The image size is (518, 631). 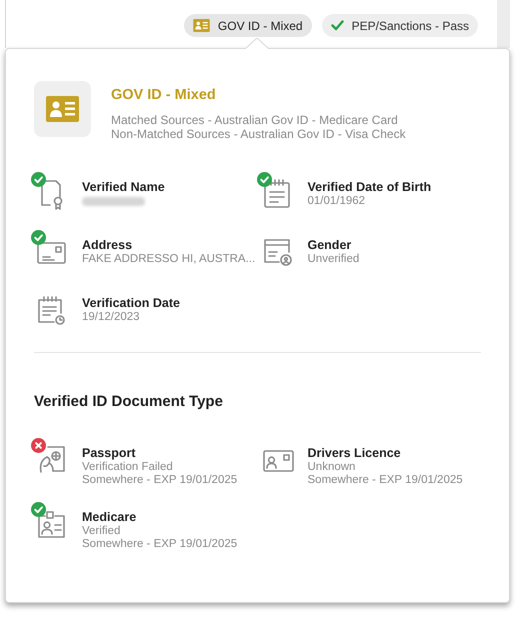 I want to click on field-label: Drivers Licence, so click(x=355, y=453).